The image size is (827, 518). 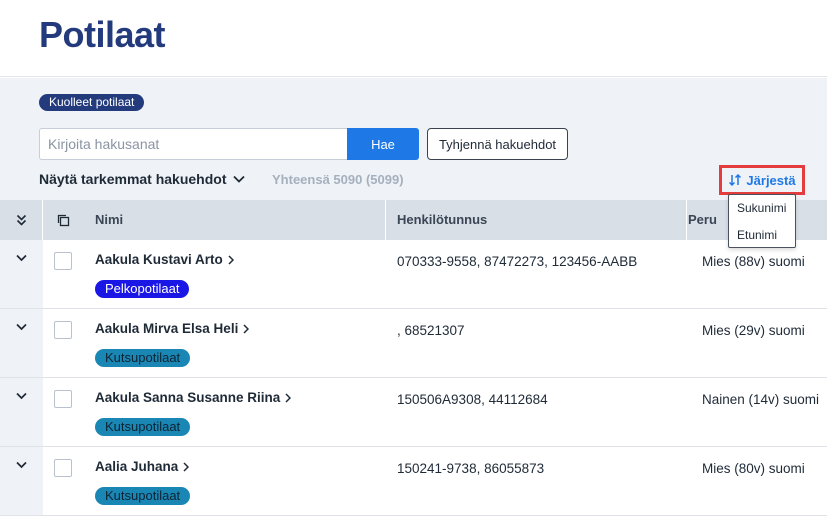 I want to click on sort-option-first-name: Etunimi, so click(x=757, y=235).